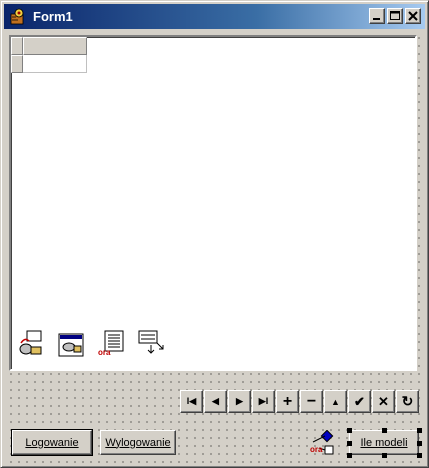  Describe the element at coordinates (111, 343) in the screenshot. I see `table-component-icon: ora` at that location.